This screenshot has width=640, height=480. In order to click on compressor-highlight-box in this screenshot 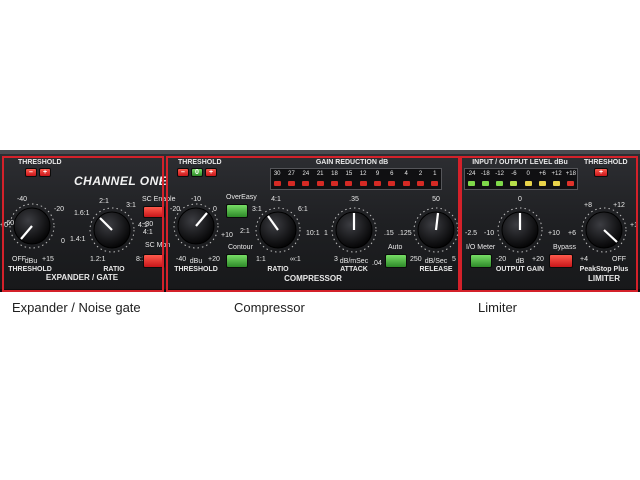, I will do `click(313, 224)`.